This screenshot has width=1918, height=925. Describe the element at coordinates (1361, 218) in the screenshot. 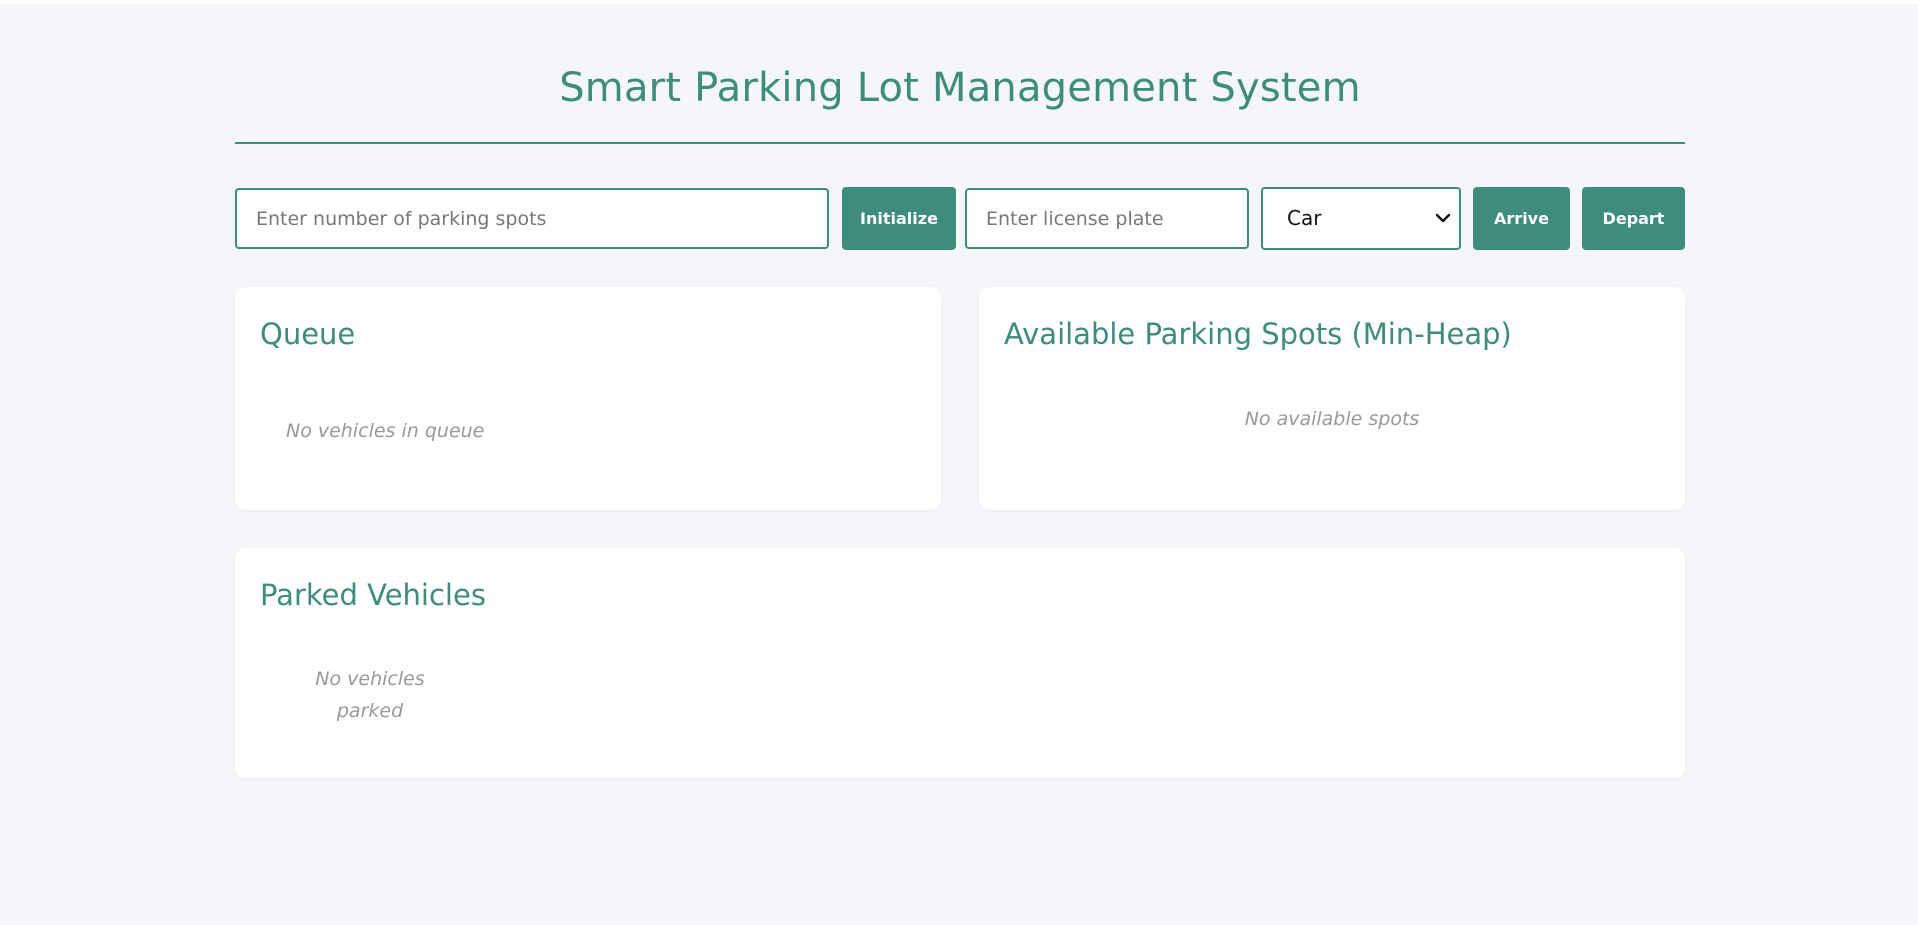

I see `vehicle-type-select: Car` at that location.